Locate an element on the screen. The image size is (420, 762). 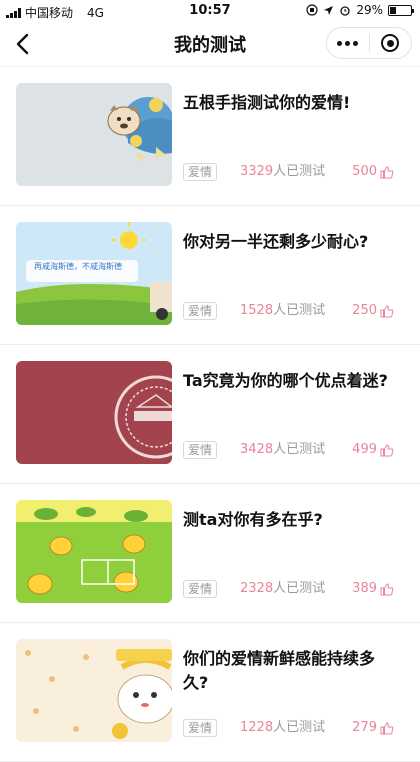
like-count: 279 is located at coordinates (364, 727).